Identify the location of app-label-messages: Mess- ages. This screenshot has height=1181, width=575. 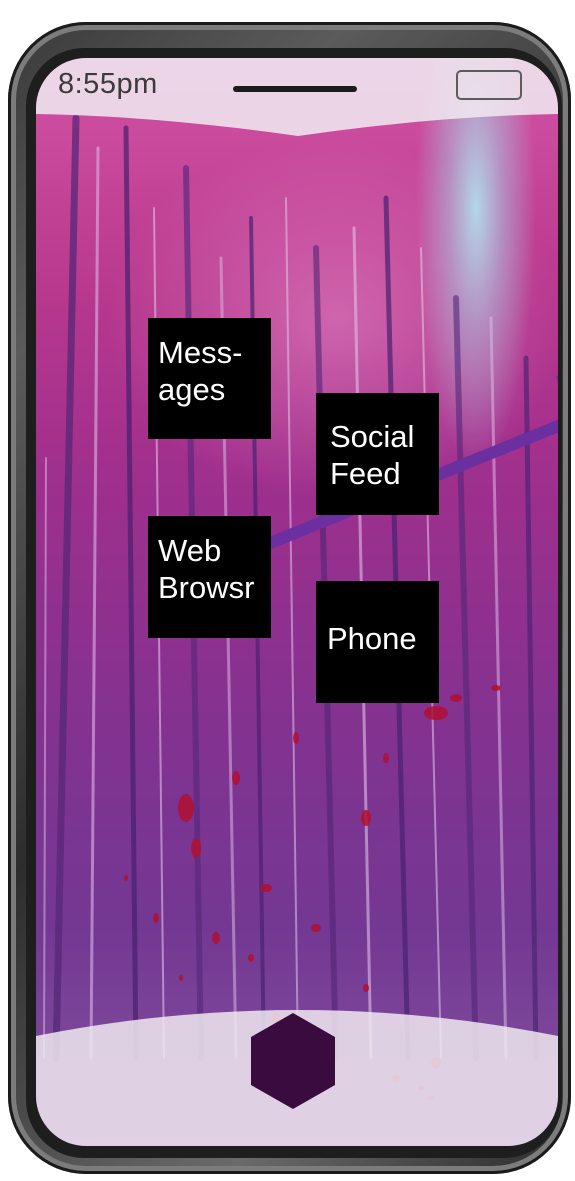
(200, 371).